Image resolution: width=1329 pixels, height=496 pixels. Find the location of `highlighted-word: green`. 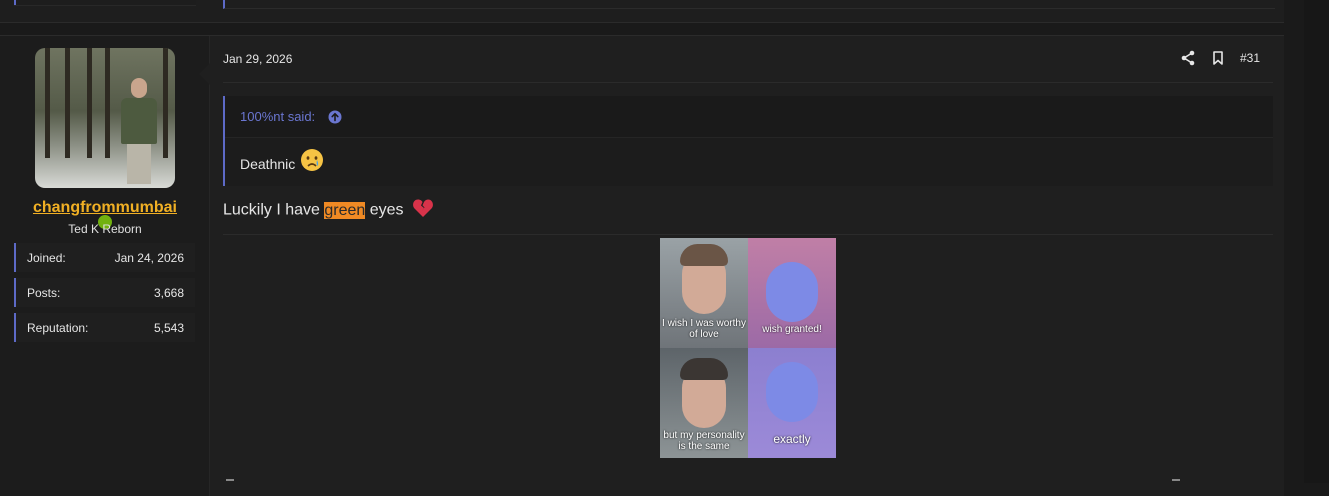

highlighted-word: green is located at coordinates (345, 210).